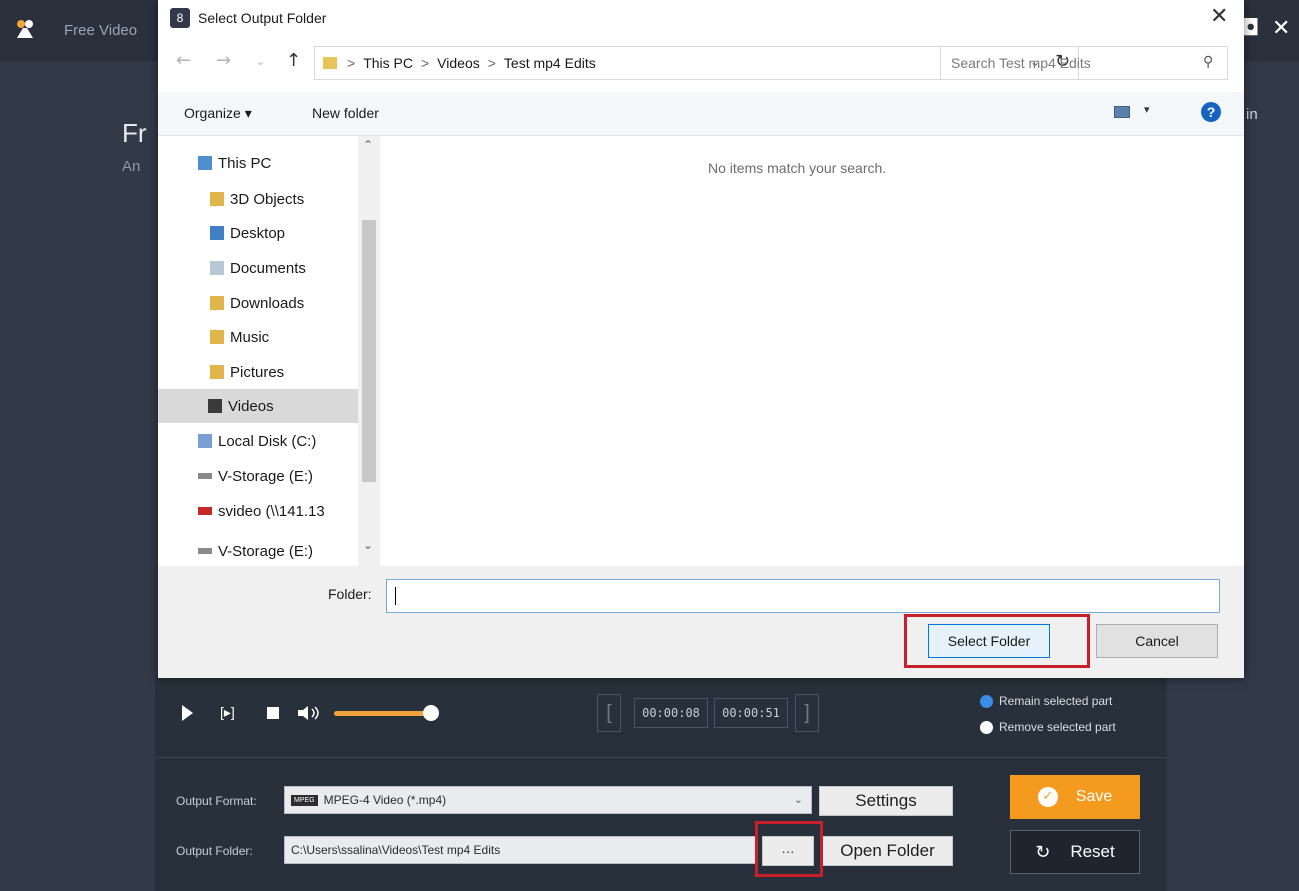 The image size is (1299, 891). What do you see at coordinates (216, 801) in the screenshot?
I see `output-format-label: Output Format:` at bounding box center [216, 801].